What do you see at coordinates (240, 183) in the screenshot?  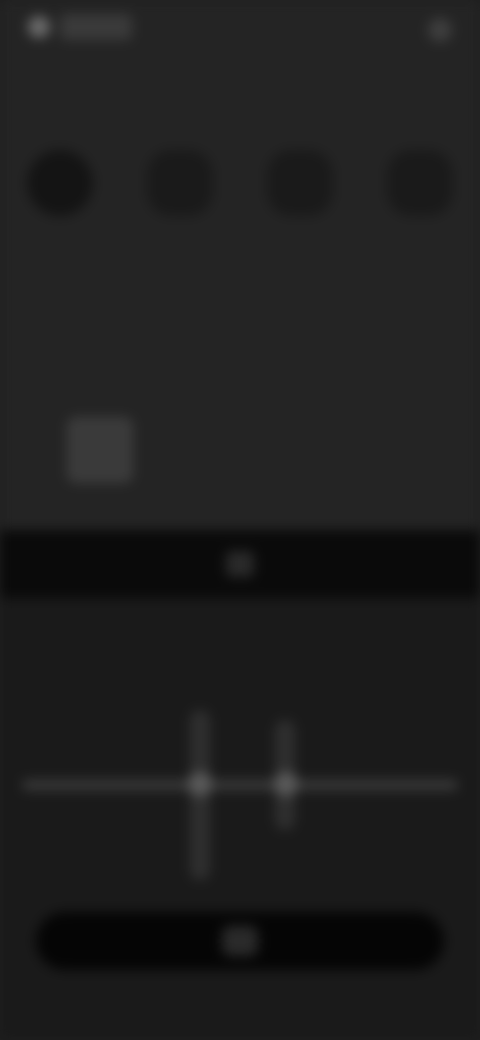 I see `tool-row` at bounding box center [240, 183].